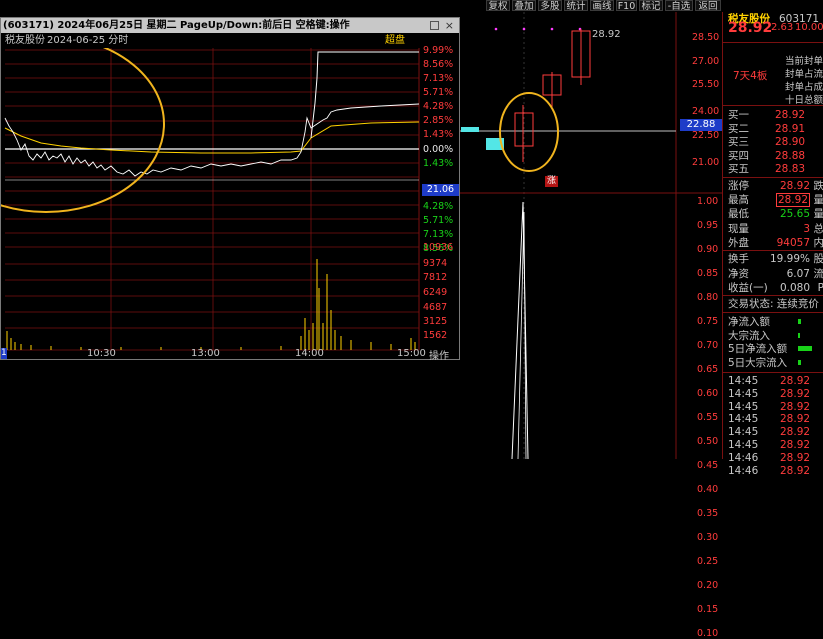 The width and height of the screenshot is (823, 639). What do you see at coordinates (395, 40) in the screenshot?
I see `overlay-button: 超盘` at bounding box center [395, 40].